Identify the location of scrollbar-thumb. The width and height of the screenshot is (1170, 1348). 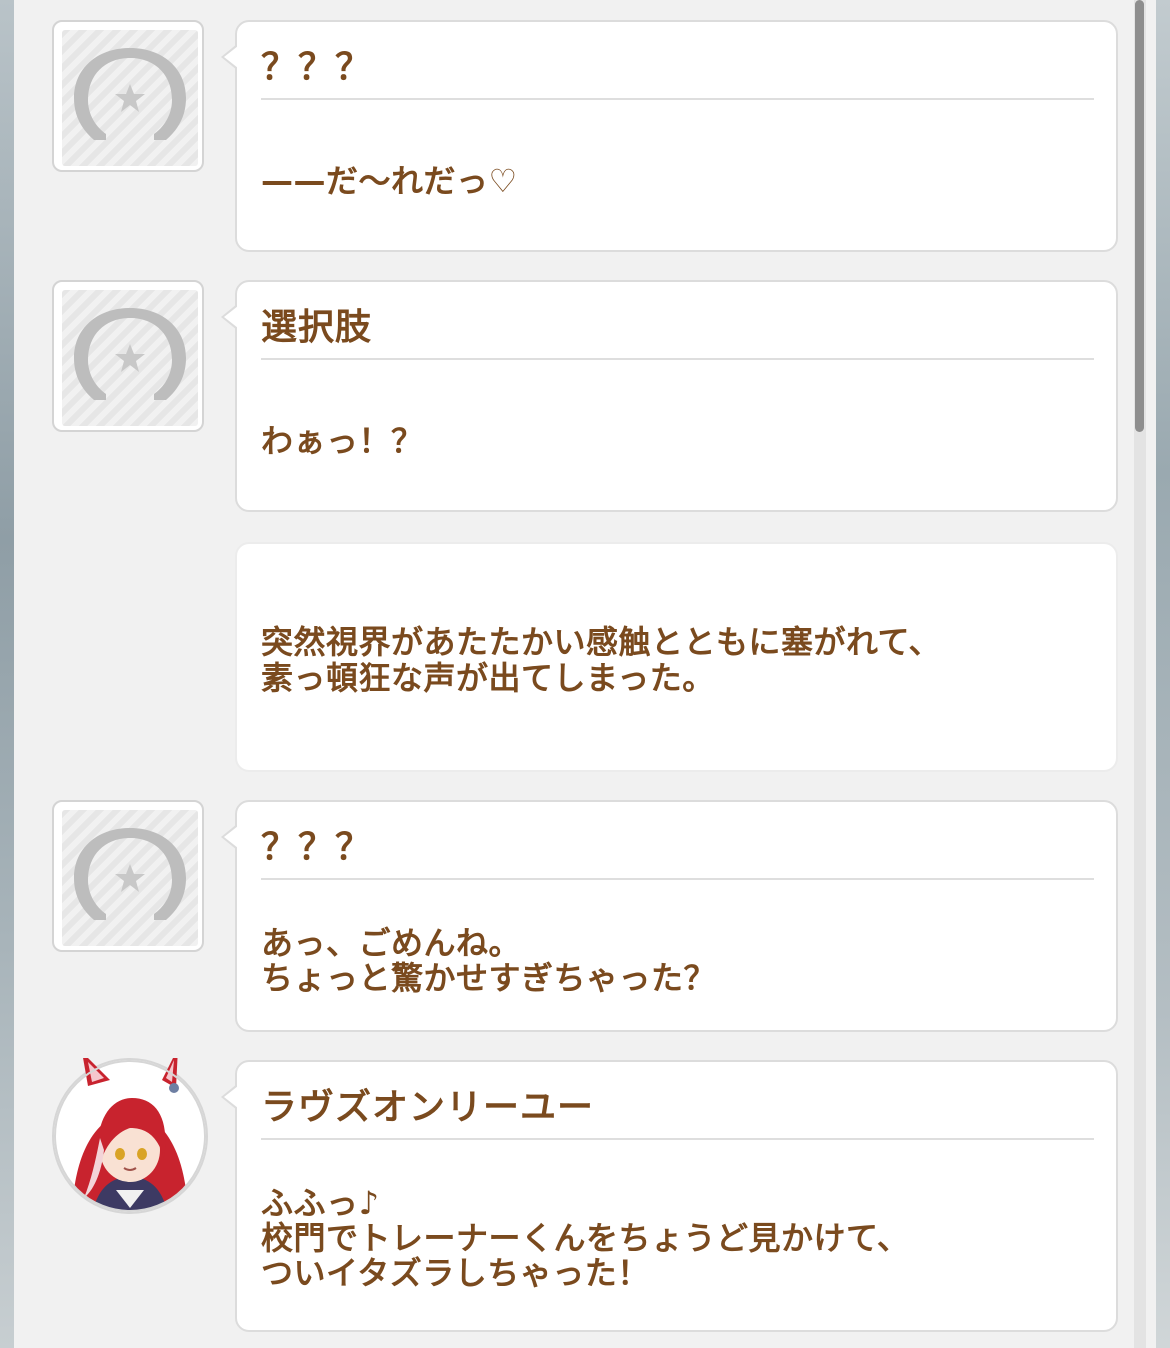
(1139, 216).